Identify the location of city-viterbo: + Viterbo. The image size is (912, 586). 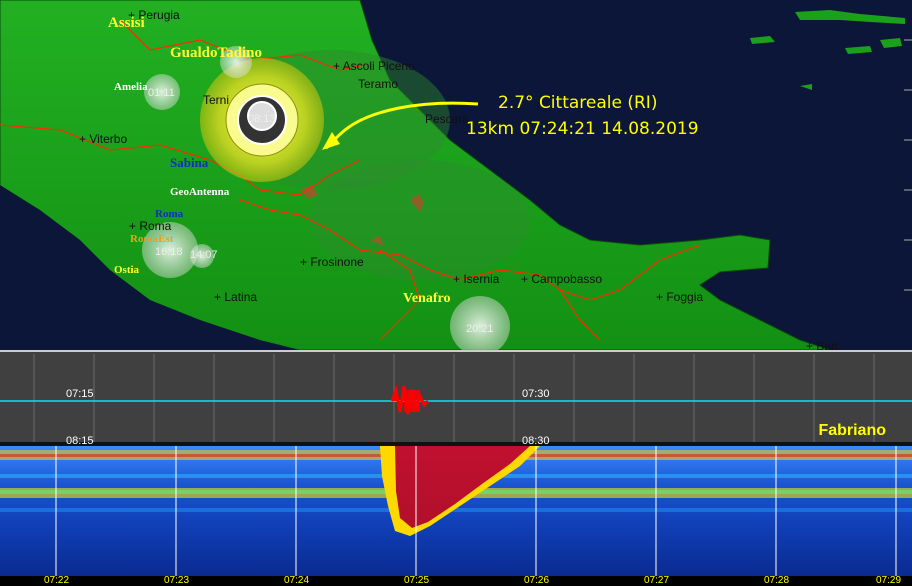
(103, 139).